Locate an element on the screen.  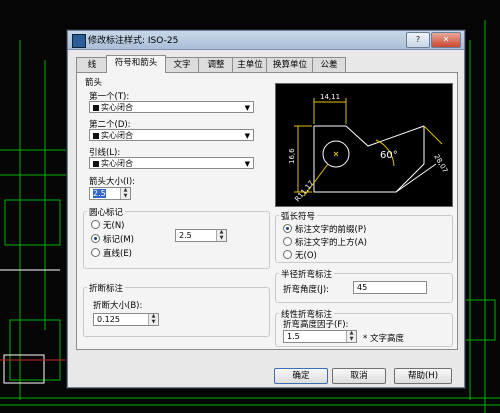
dimension-break-heading: 折断标注 is located at coordinates (106, 288).